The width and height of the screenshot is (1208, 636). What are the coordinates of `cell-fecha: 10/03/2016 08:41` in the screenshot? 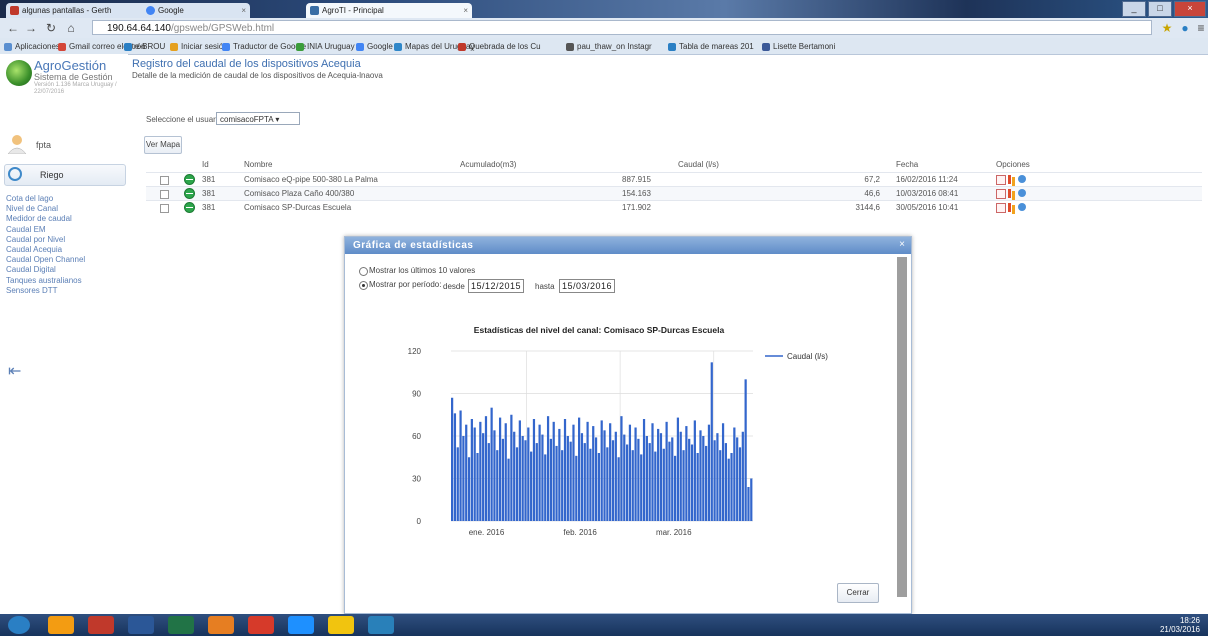 It's located at (927, 193).